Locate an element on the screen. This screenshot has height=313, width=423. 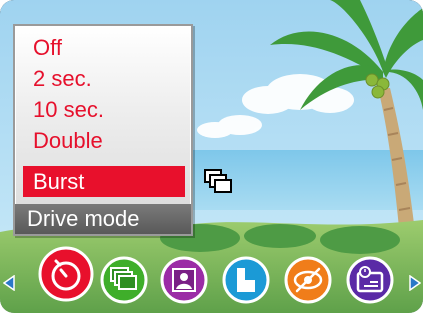
menu-title: Drive mode is located at coordinates (103, 219).